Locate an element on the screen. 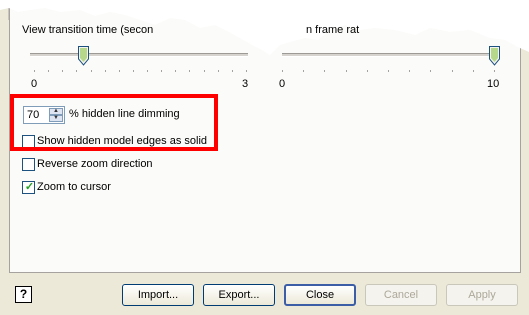 The height and width of the screenshot is (315, 529). transition-slider-thumb is located at coordinates (84, 56).